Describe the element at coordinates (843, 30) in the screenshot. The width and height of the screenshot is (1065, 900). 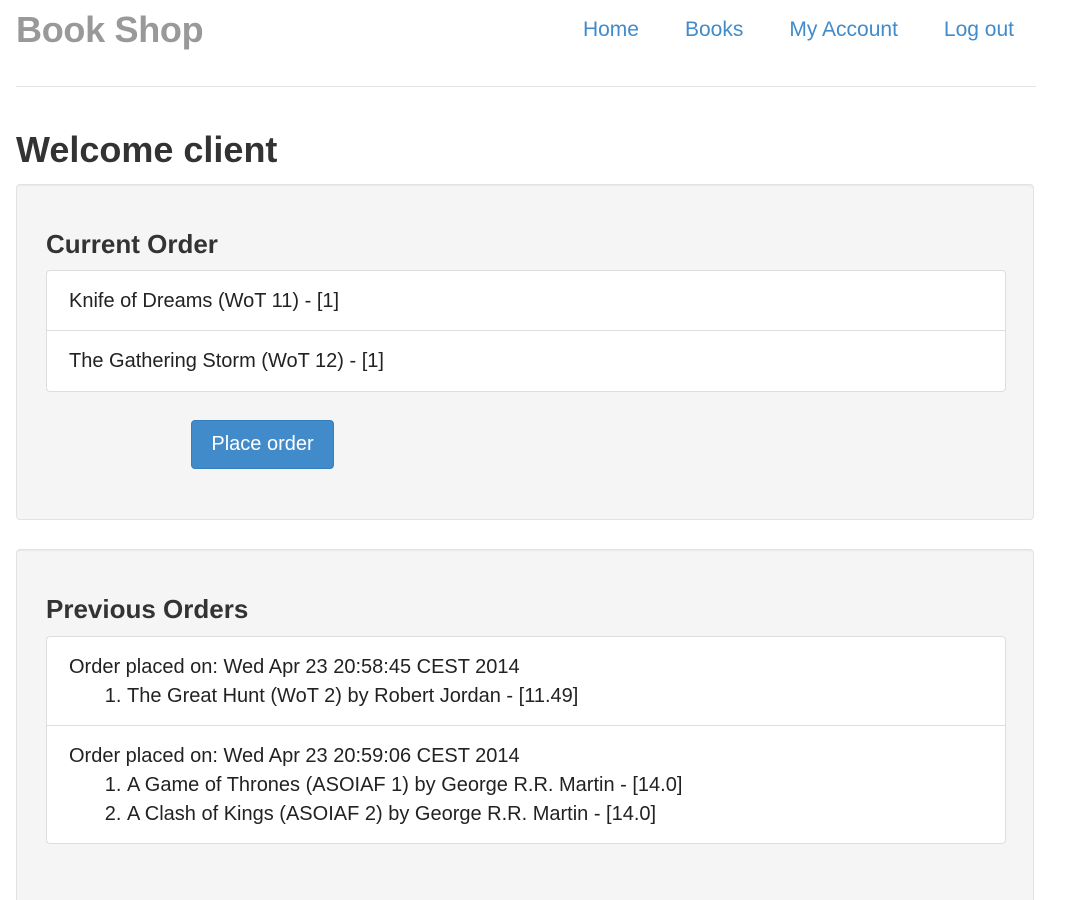
I see `nav-my-account-link: My Account` at that location.